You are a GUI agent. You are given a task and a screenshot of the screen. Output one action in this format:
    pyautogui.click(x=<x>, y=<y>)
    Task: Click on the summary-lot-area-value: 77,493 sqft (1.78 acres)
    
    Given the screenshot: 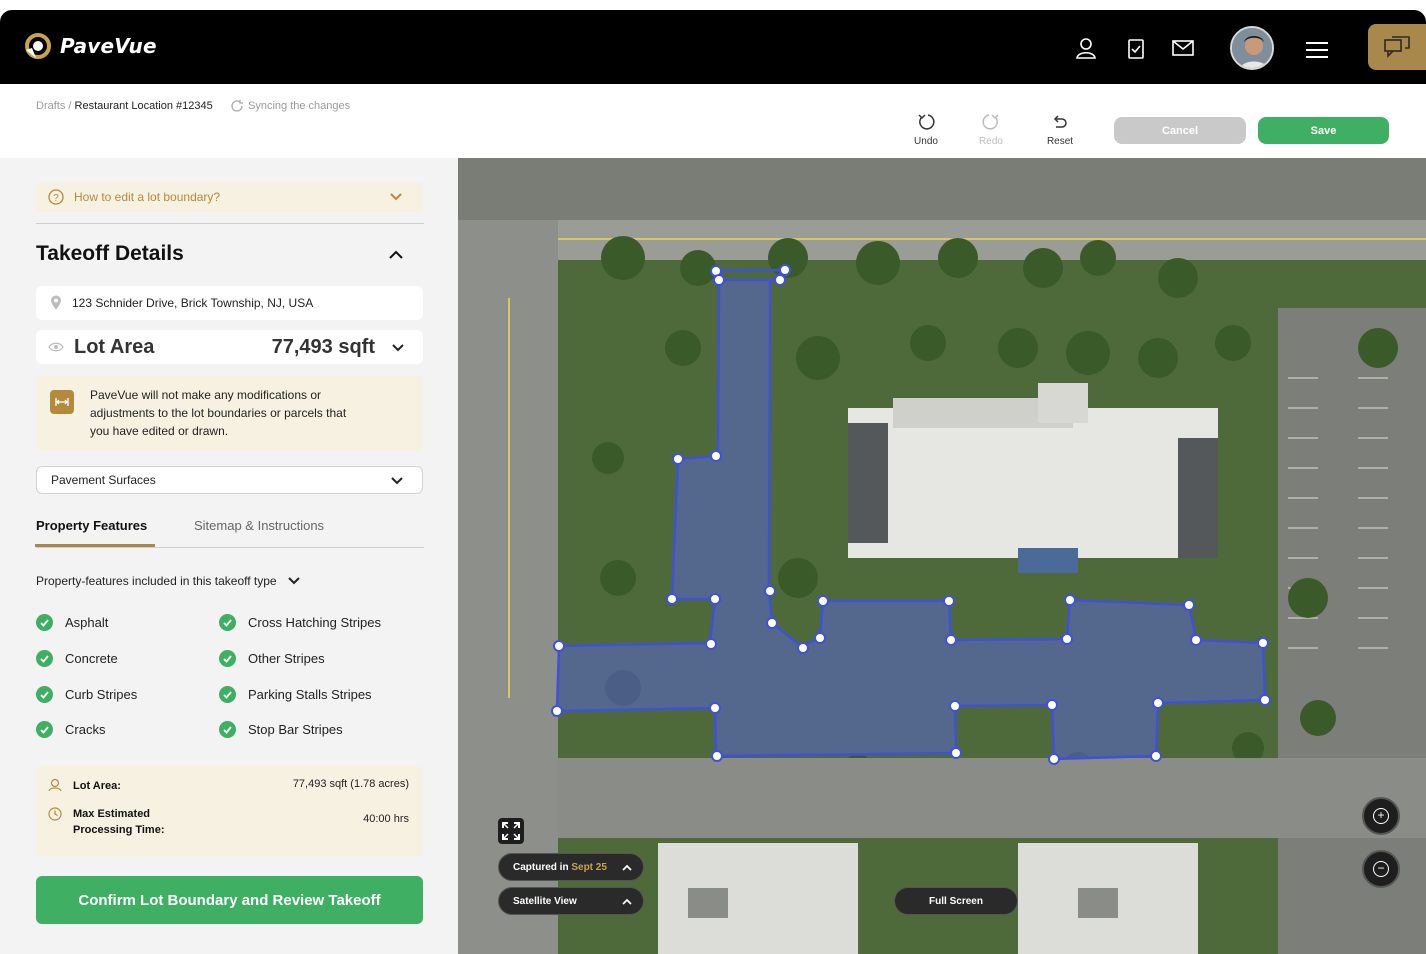 What is the action you would take?
    pyautogui.click(x=350, y=784)
    